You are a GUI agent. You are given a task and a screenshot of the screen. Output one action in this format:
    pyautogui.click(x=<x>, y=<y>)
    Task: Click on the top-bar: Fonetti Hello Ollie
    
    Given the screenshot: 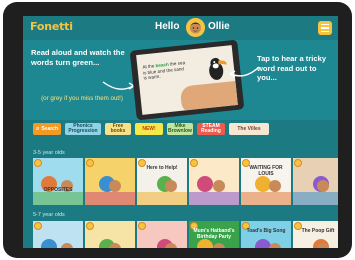 What is the action you would take?
    pyautogui.click(x=180, y=28)
    